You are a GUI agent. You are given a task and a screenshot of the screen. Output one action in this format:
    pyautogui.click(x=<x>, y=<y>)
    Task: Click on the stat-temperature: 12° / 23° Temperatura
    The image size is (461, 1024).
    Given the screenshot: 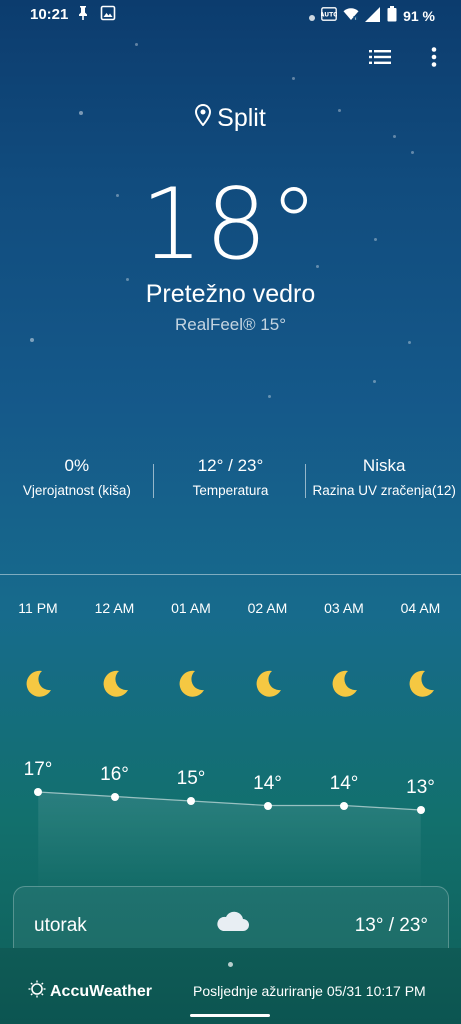 What is the action you would take?
    pyautogui.click(x=231, y=480)
    